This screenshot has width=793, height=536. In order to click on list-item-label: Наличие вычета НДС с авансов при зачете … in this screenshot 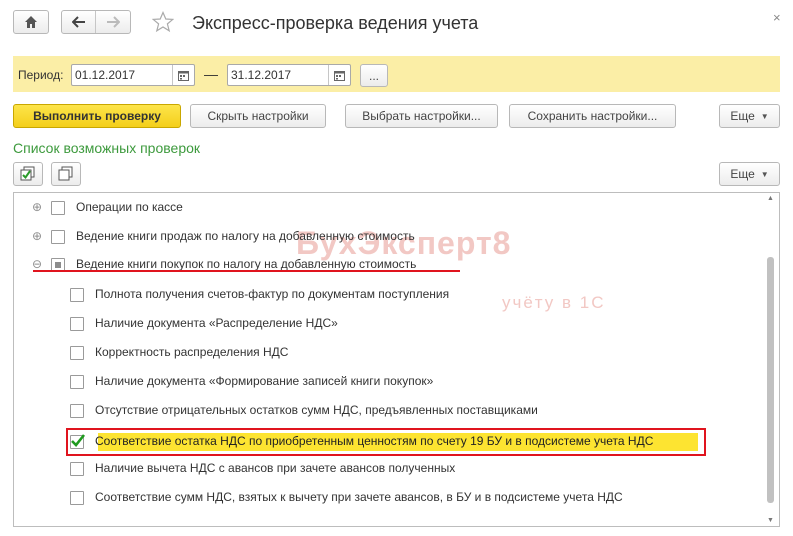, I will do `click(275, 468)`.